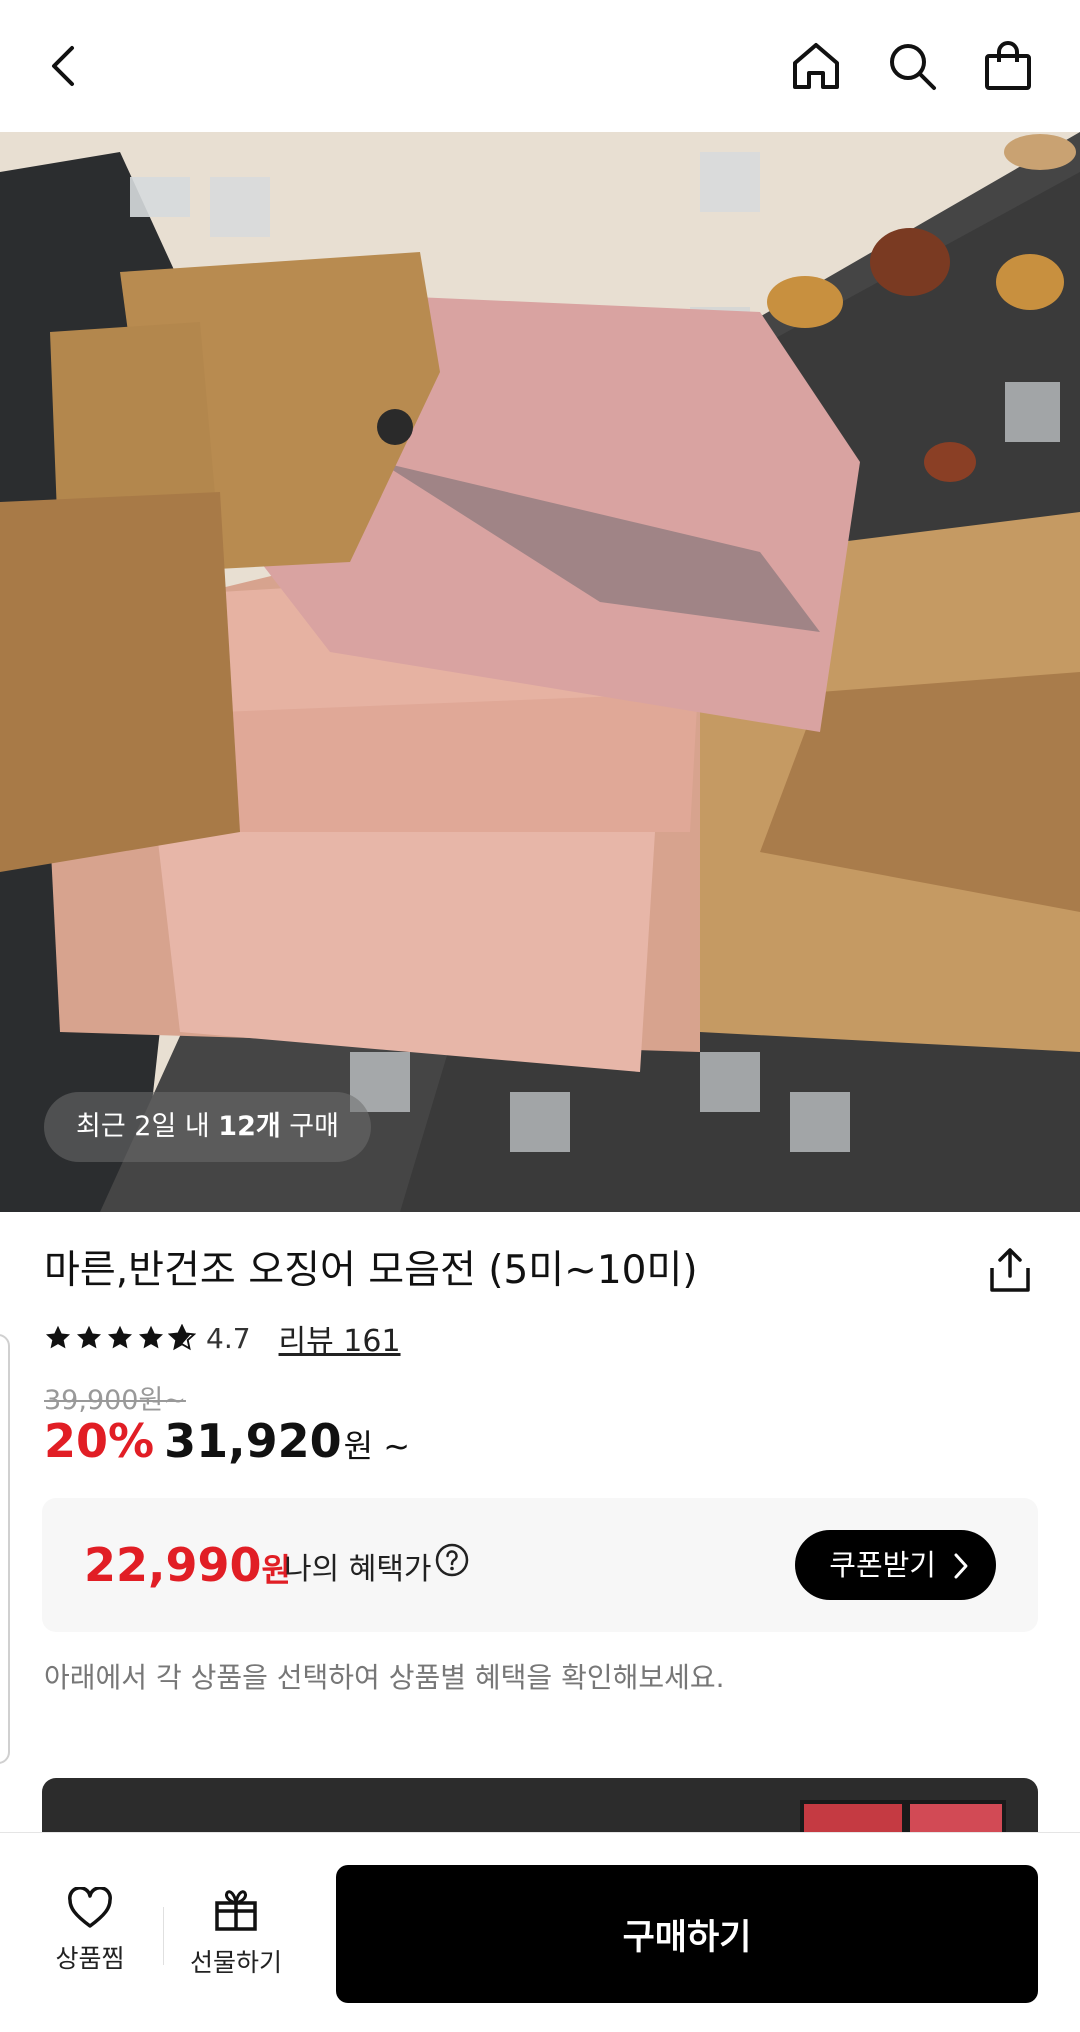  I want to click on original-price: 39,900원~, so click(115, 1400).